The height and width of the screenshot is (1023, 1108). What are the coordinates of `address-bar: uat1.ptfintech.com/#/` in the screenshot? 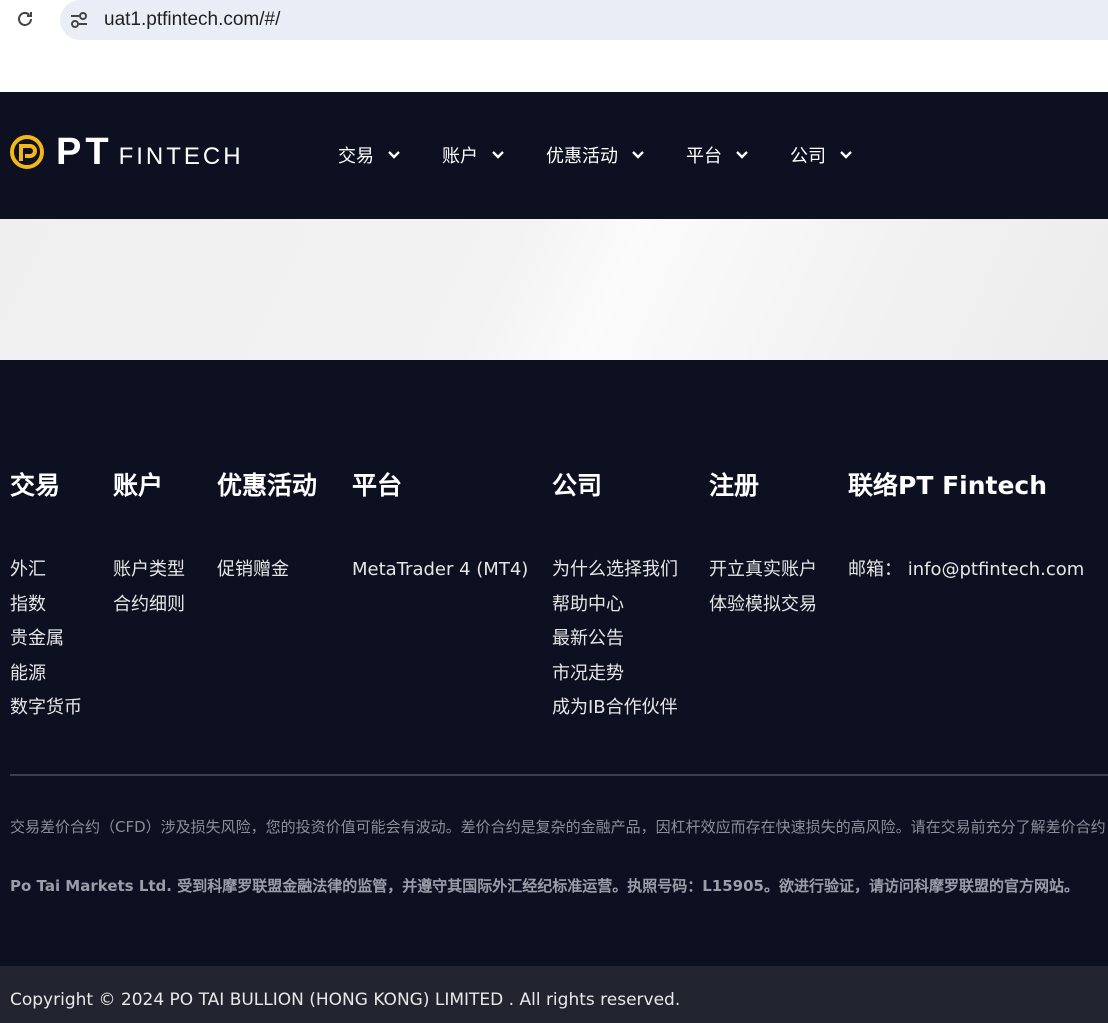 It's located at (584, 20).